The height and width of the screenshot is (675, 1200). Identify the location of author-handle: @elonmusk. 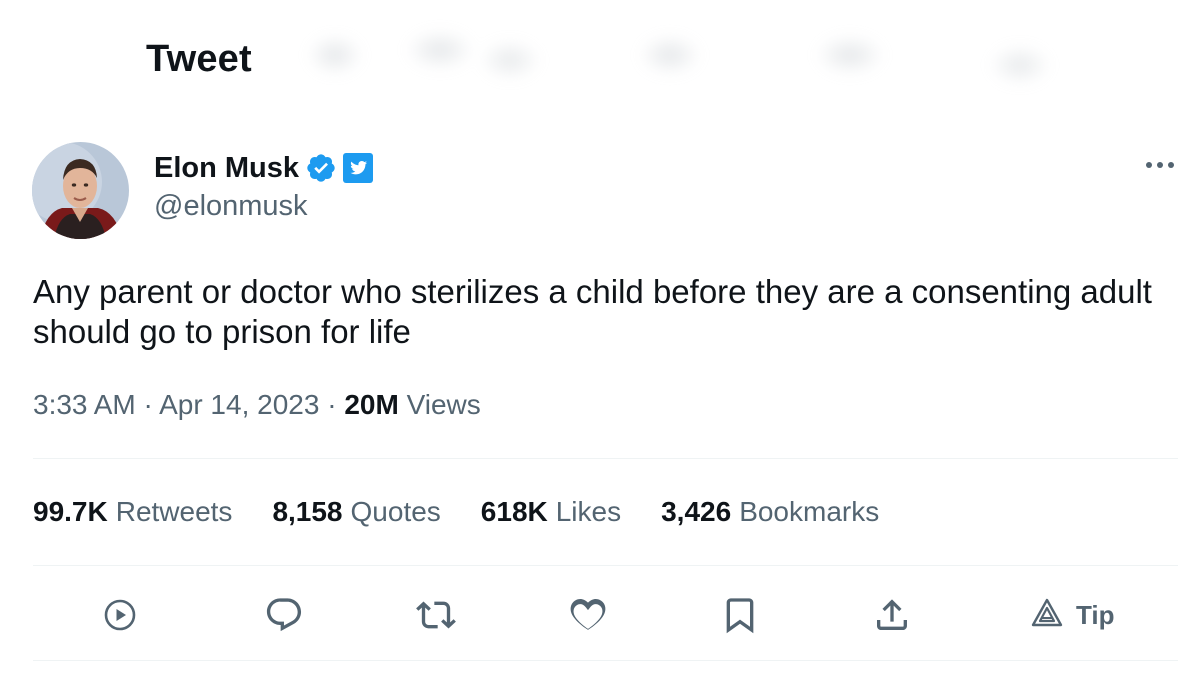
(231, 206).